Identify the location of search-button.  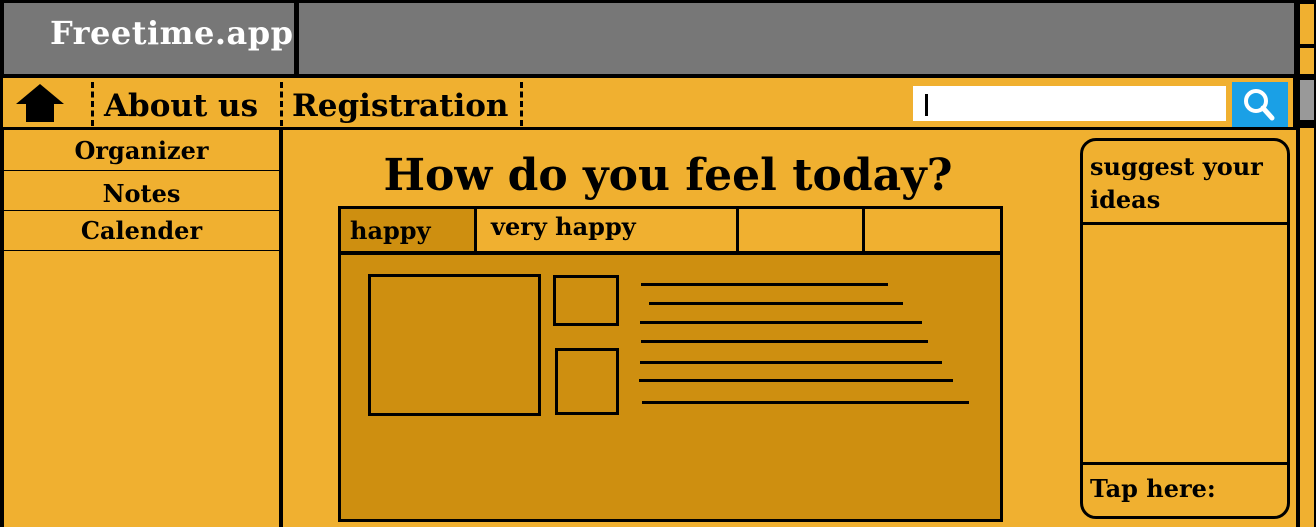
(1260, 104).